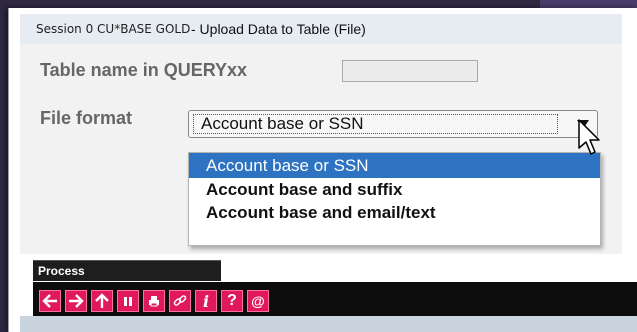  Describe the element at coordinates (394, 165) in the screenshot. I see `option-account-base-or-ssn: Account base or SSN` at that location.